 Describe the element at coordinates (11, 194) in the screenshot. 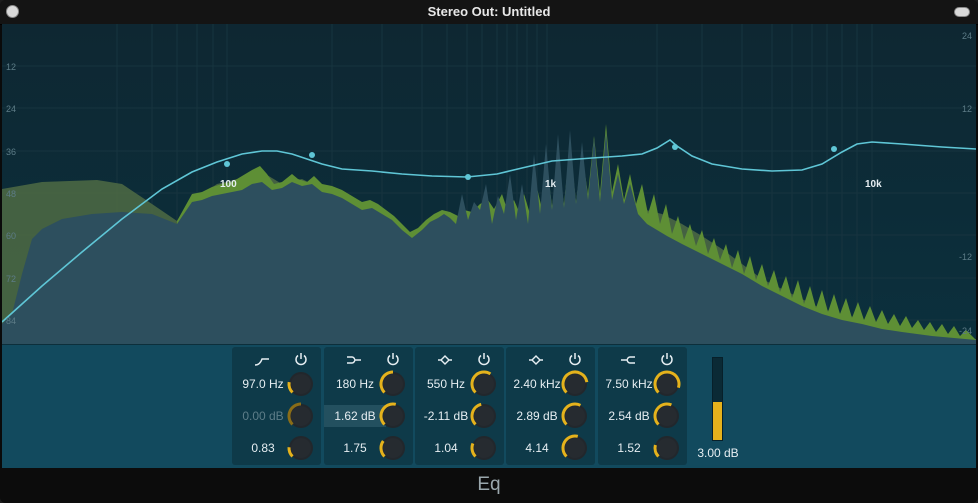

I see `left-scale-label: 48` at that location.